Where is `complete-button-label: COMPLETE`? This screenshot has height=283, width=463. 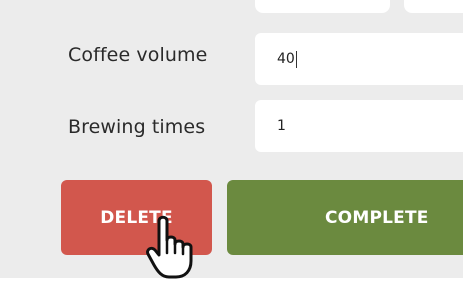
complete-button-label: COMPLETE is located at coordinates (377, 217).